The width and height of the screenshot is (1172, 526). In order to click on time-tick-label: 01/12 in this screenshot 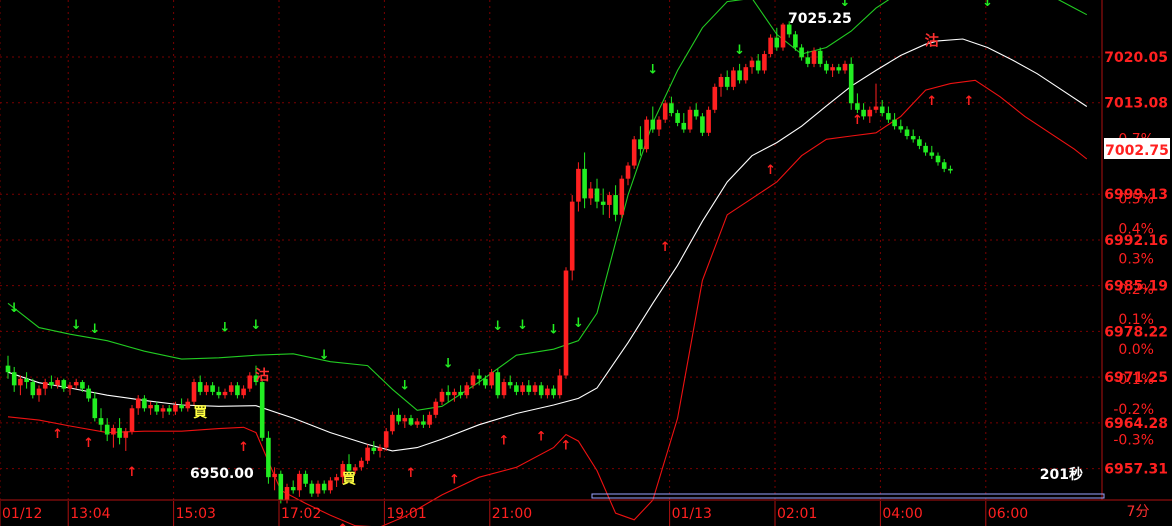, I will do `click(22, 514)`.